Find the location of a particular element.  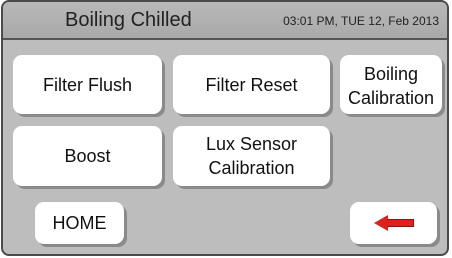

lux-sensor-calibration-label: Lux Sensor Calibration is located at coordinates (251, 156).